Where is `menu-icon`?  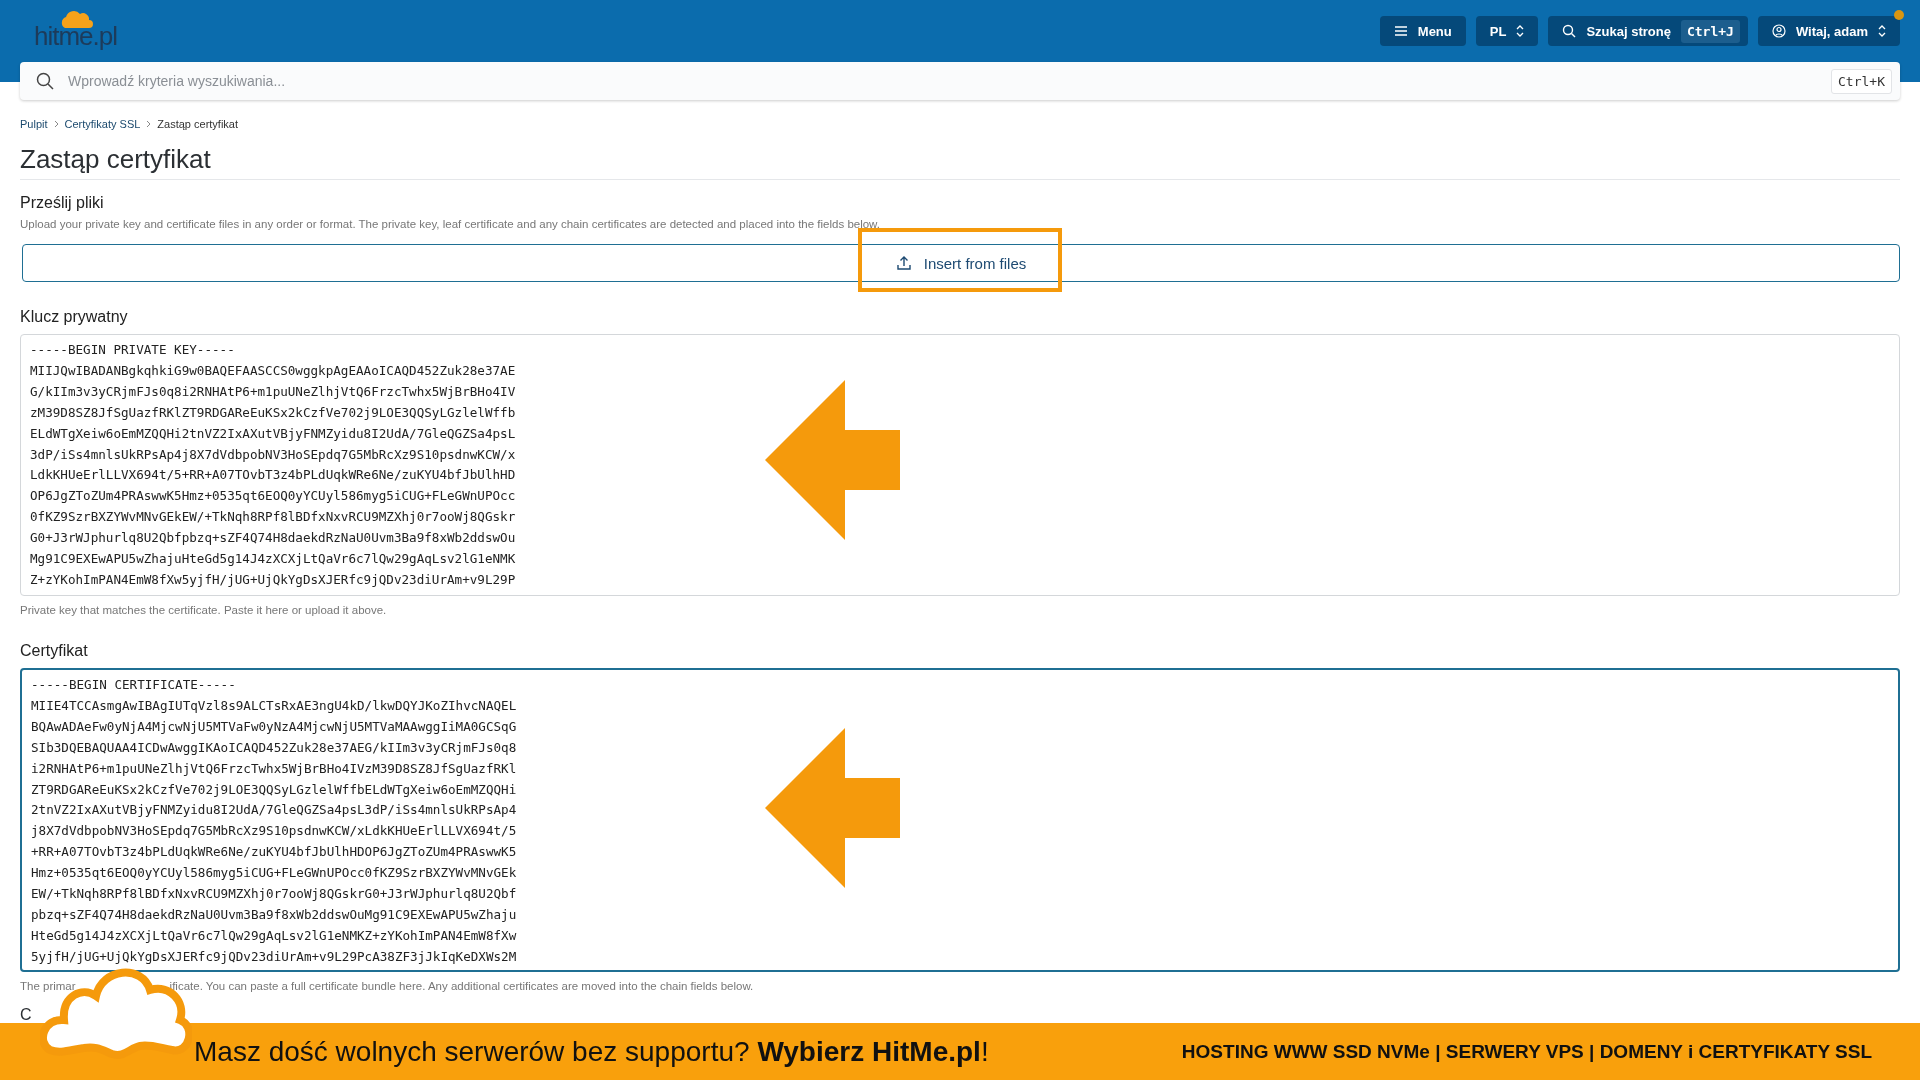
menu-icon is located at coordinates (1400, 31).